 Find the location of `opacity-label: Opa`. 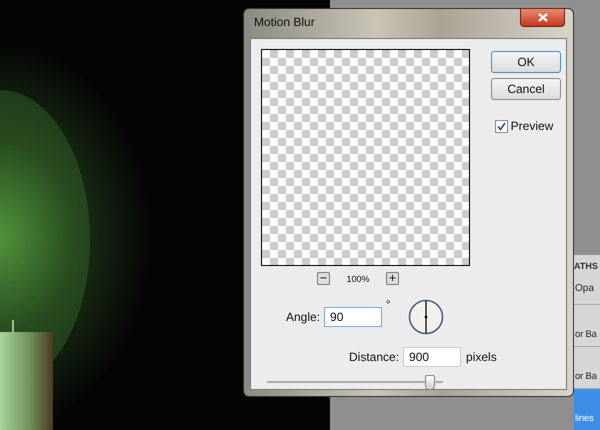

opacity-label: Opa is located at coordinates (584, 289).